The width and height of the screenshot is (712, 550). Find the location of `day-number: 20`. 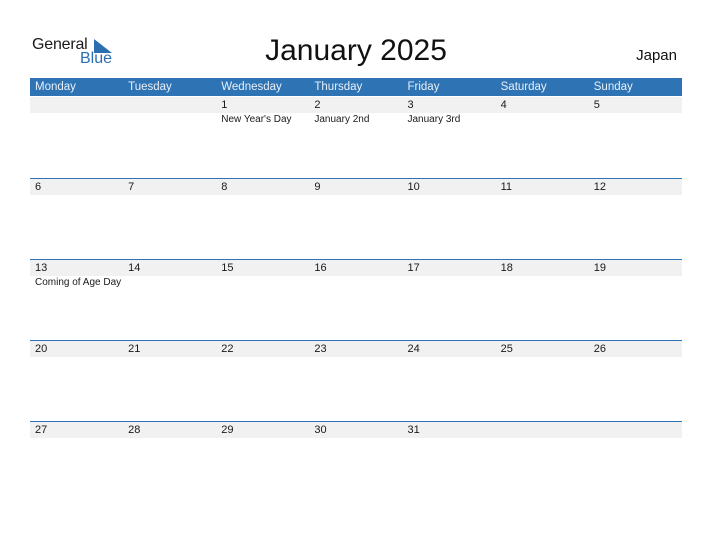

day-number: 20 is located at coordinates (41, 349).